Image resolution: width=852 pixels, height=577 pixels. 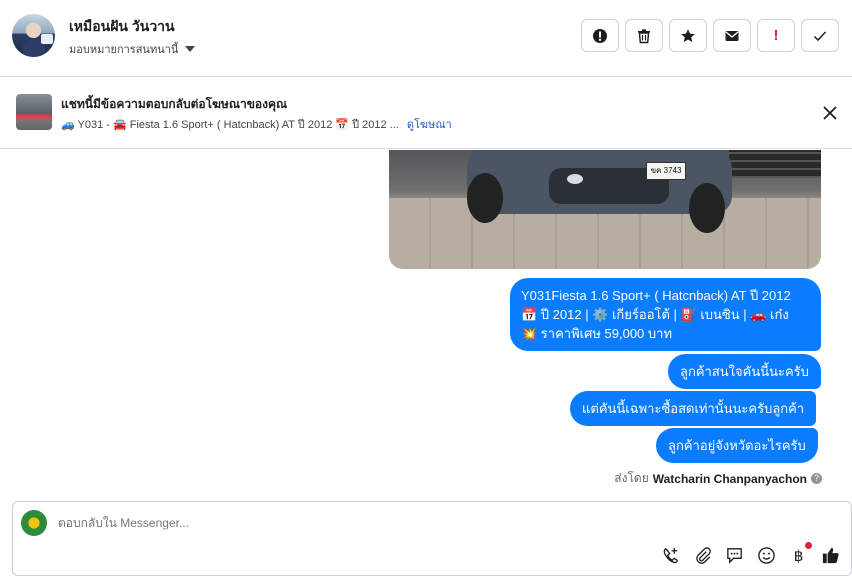 I want to click on star-icon, so click(x=688, y=35).